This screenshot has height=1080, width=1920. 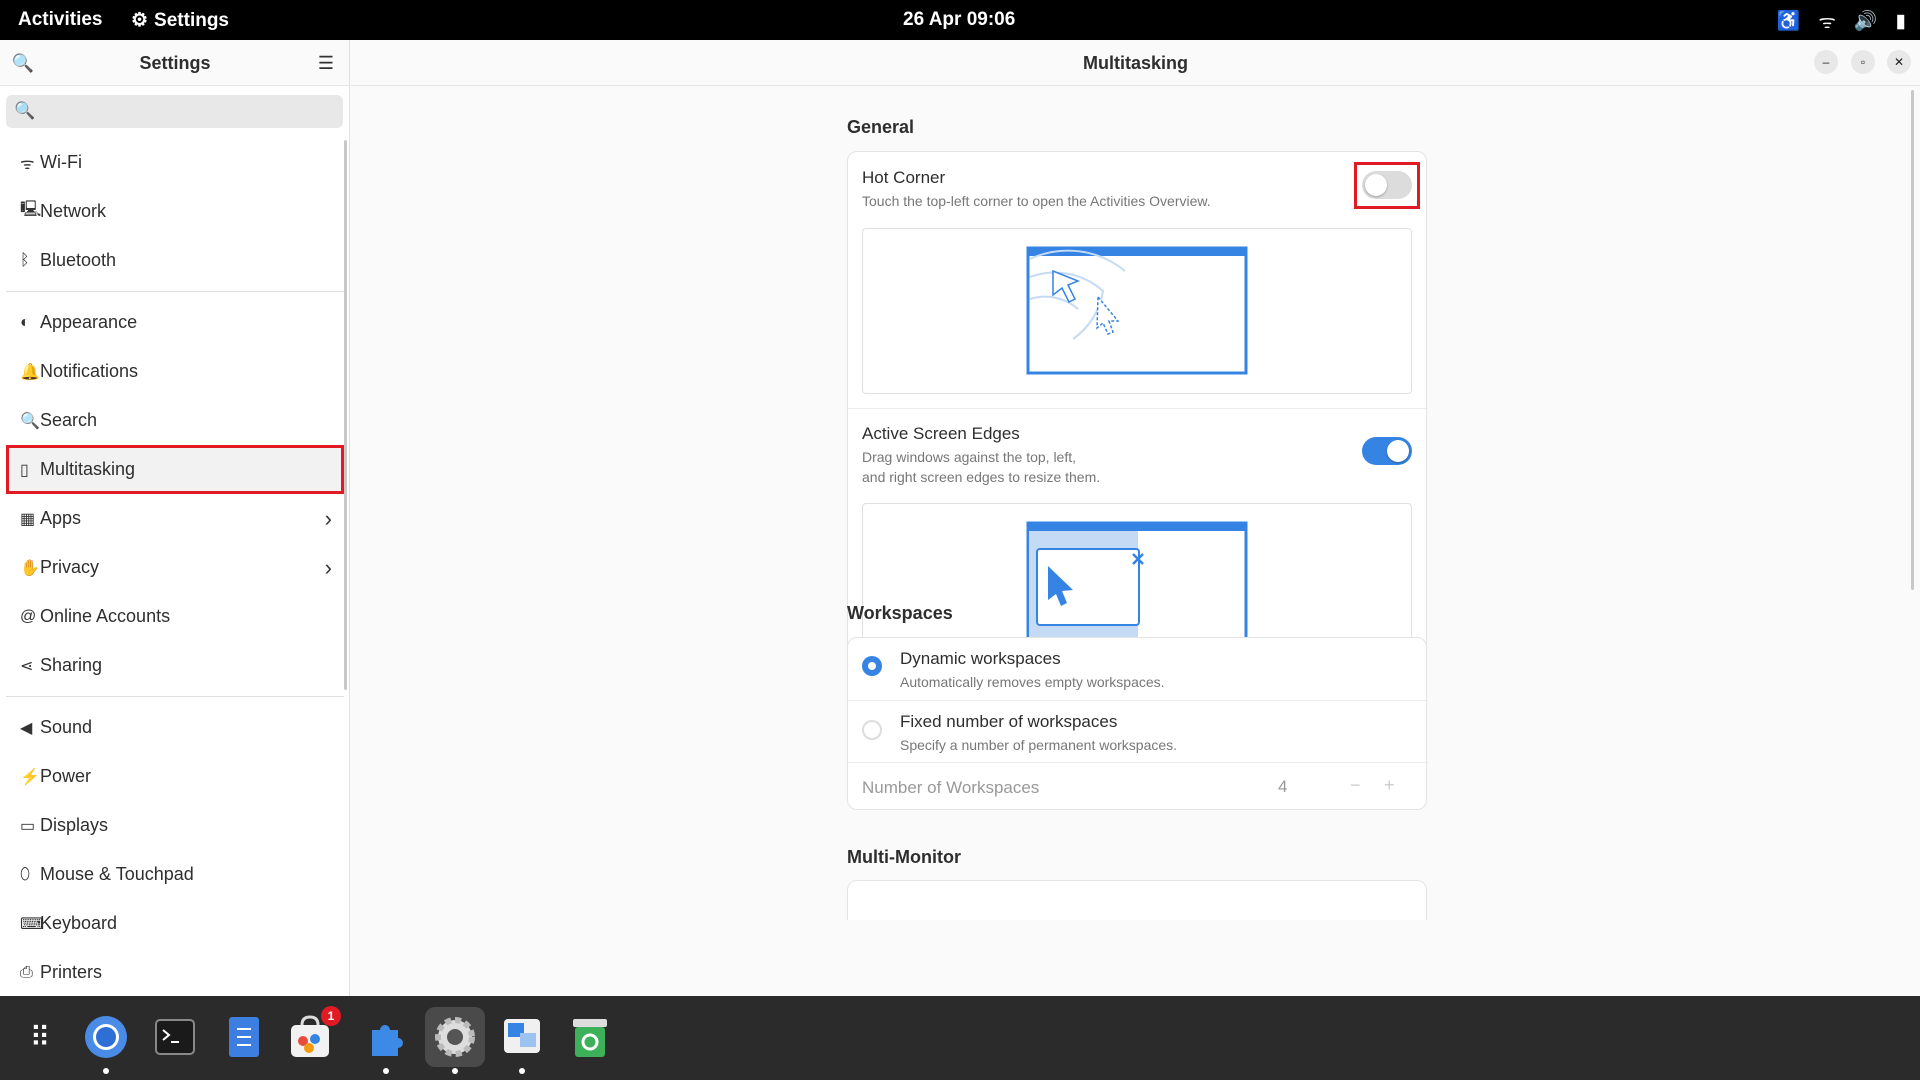 I want to click on switch-knob, so click(x=1376, y=185).